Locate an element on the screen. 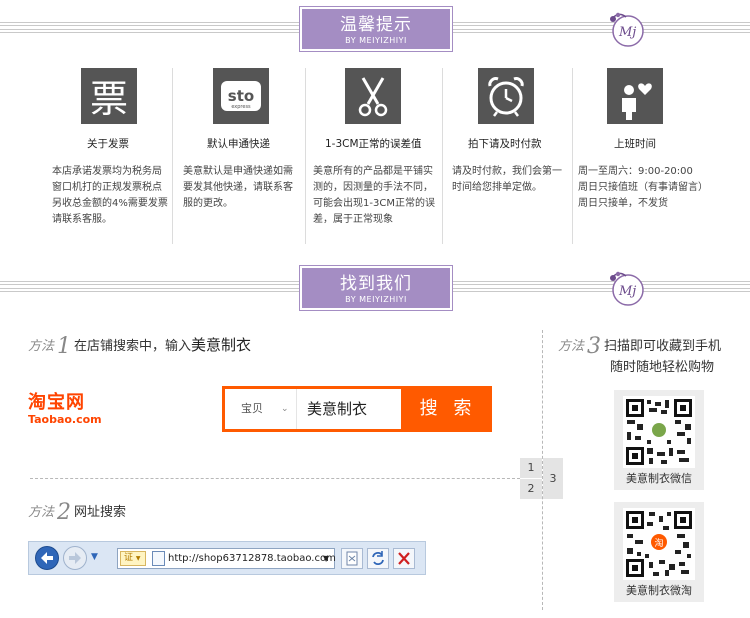  alarm-clock-icon is located at coordinates (506, 96).